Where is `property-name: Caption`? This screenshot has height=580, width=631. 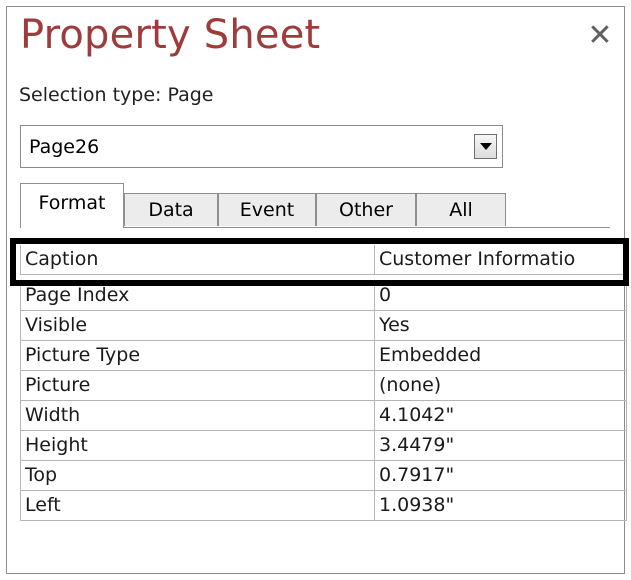 property-name: Caption is located at coordinates (197, 260).